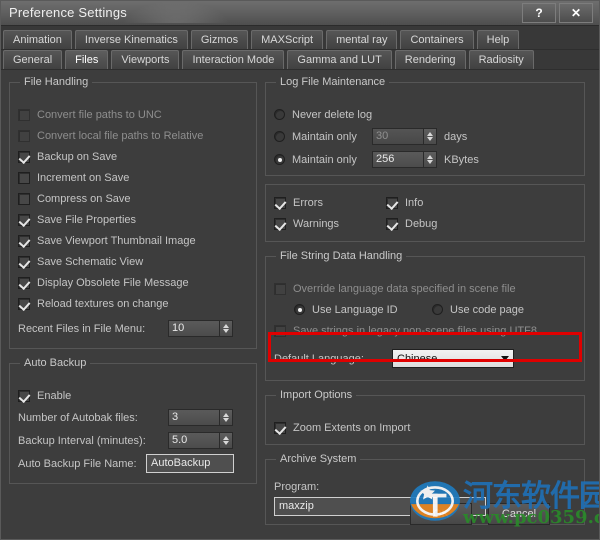 The height and width of the screenshot is (540, 600). I want to click on option-never-delete-log: Never delete log, so click(425, 114).